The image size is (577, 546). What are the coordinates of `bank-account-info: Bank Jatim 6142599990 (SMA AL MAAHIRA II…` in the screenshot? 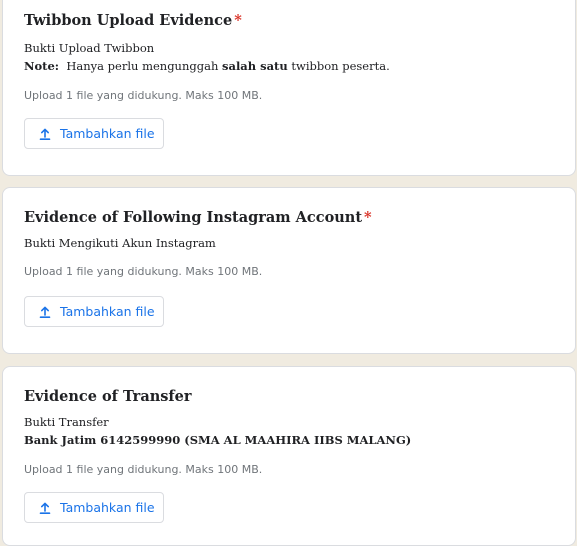 It's located at (218, 440).